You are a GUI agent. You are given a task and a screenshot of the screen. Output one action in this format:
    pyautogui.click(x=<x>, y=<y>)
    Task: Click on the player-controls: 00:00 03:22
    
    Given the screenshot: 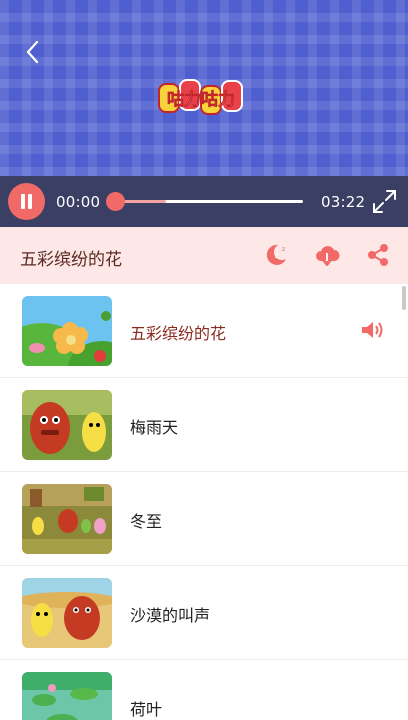 What is the action you would take?
    pyautogui.click(x=204, y=201)
    